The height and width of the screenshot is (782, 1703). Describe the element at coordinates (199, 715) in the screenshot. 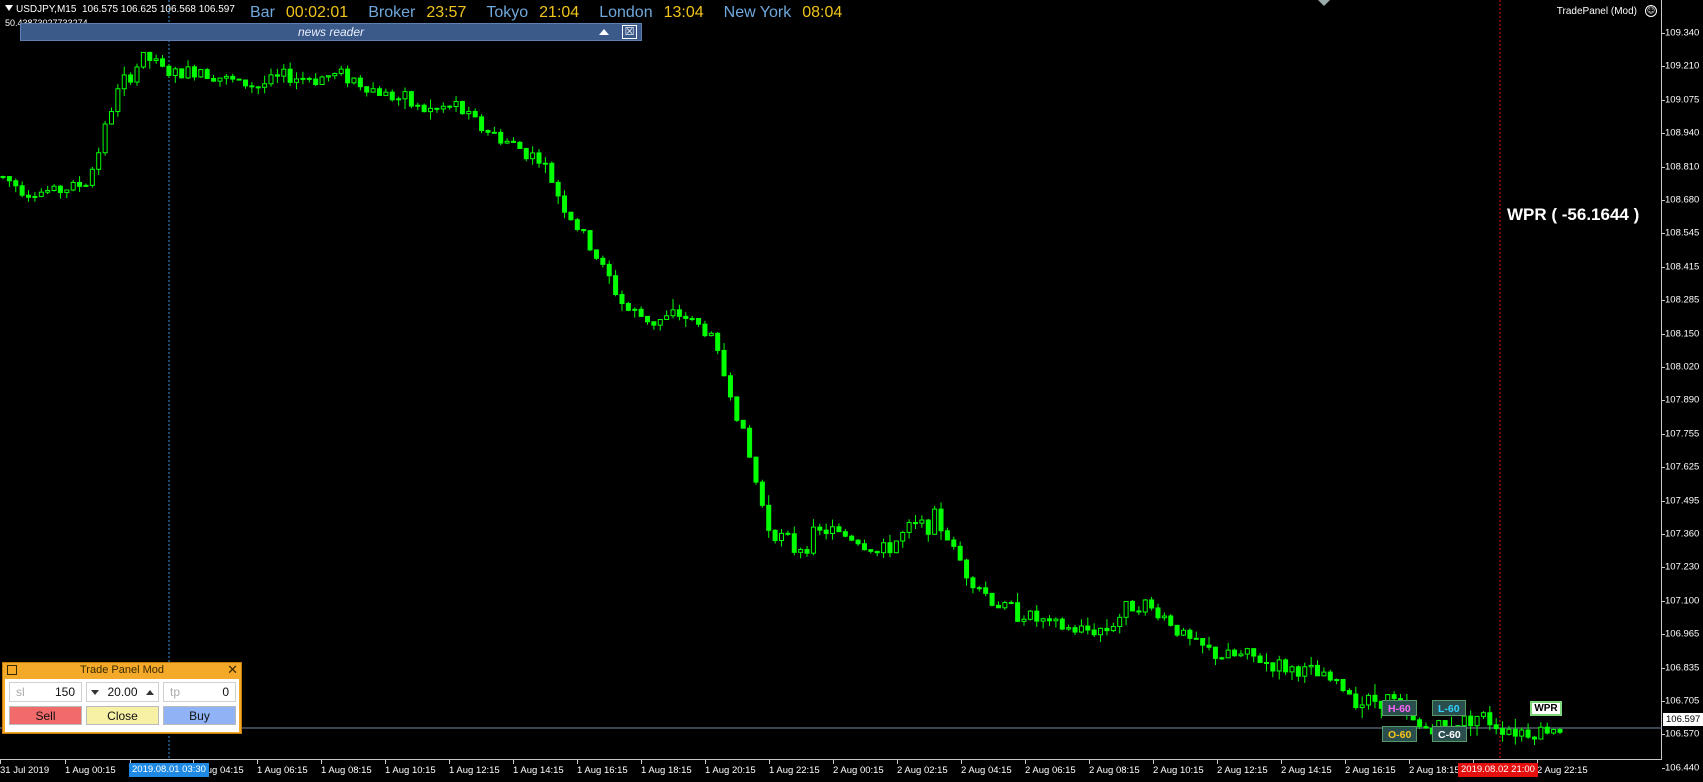

I see `buy-button: Buy` at that location.